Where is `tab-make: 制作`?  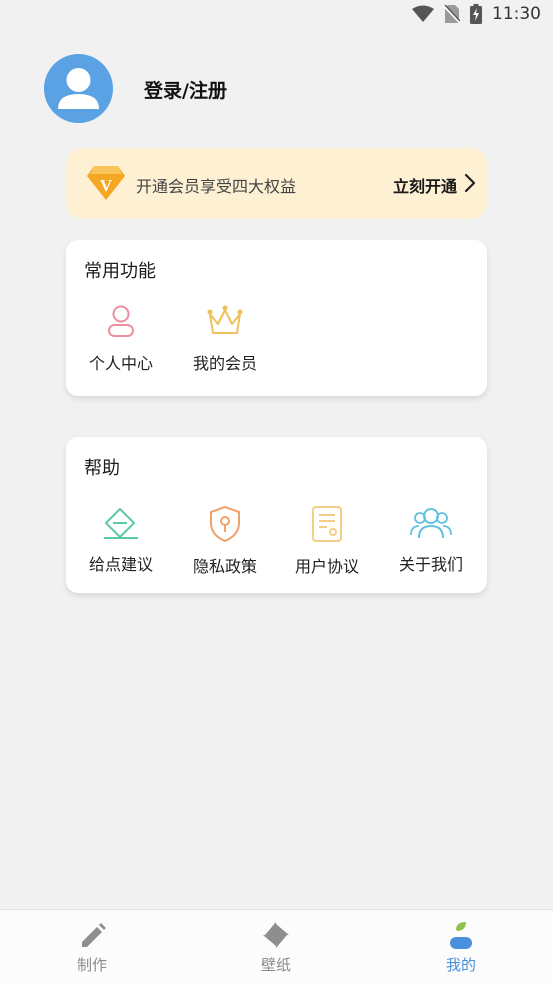
tab-make: 制作 is located at coordinates (92, 947).